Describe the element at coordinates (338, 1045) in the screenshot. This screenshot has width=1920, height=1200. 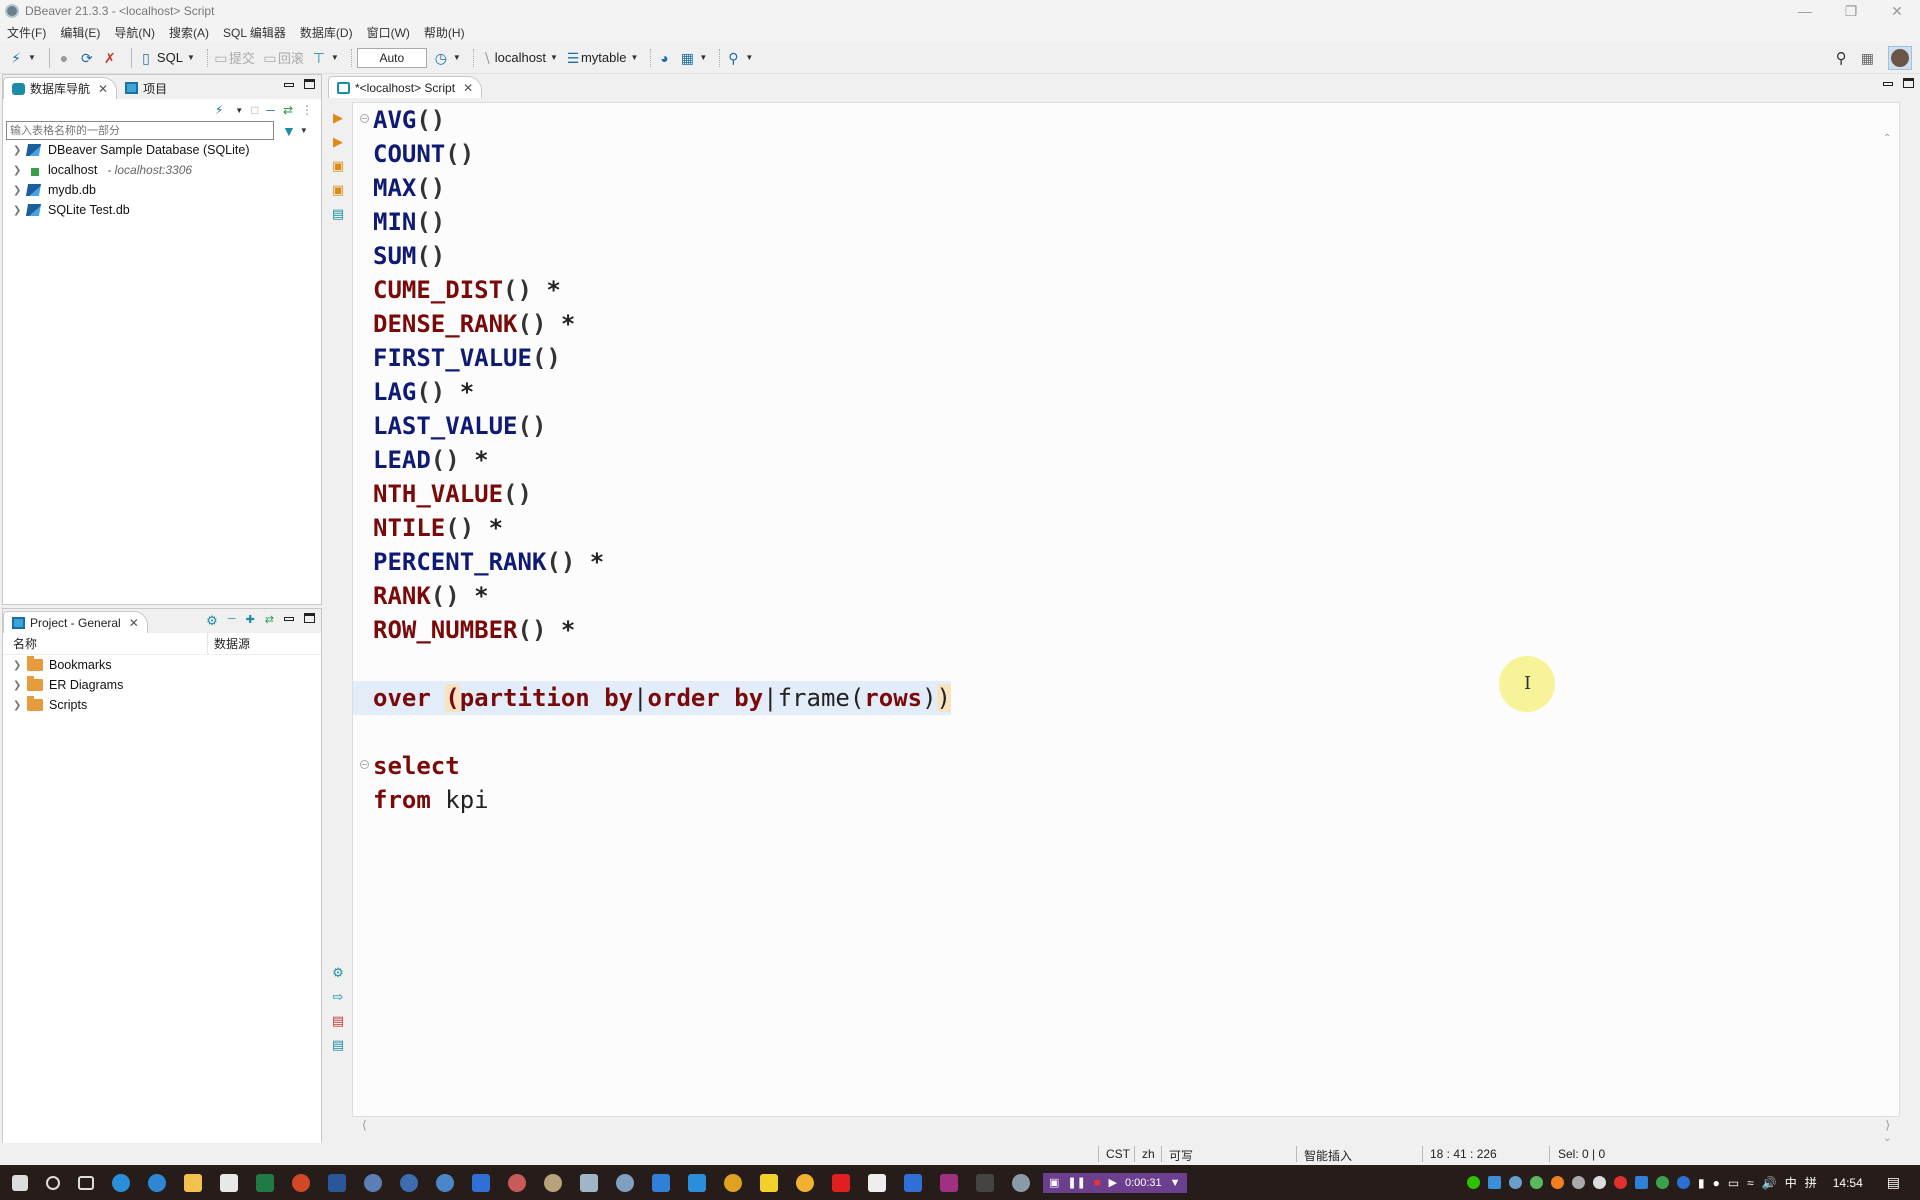
I see `variables-icon: ▤` at that location.